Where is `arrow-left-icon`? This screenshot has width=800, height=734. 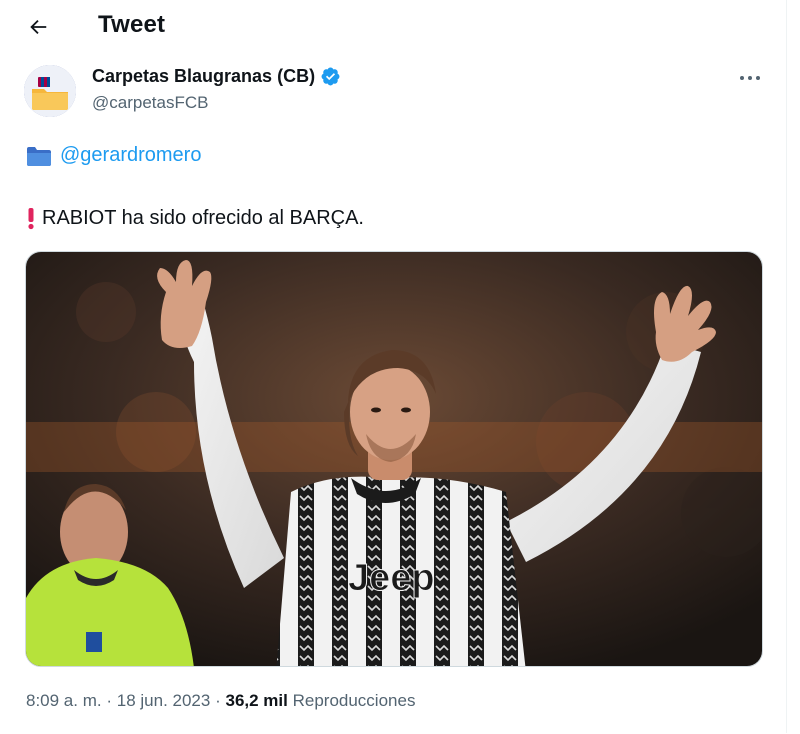
arrow-left-icon is located at coordinates (38, 27).